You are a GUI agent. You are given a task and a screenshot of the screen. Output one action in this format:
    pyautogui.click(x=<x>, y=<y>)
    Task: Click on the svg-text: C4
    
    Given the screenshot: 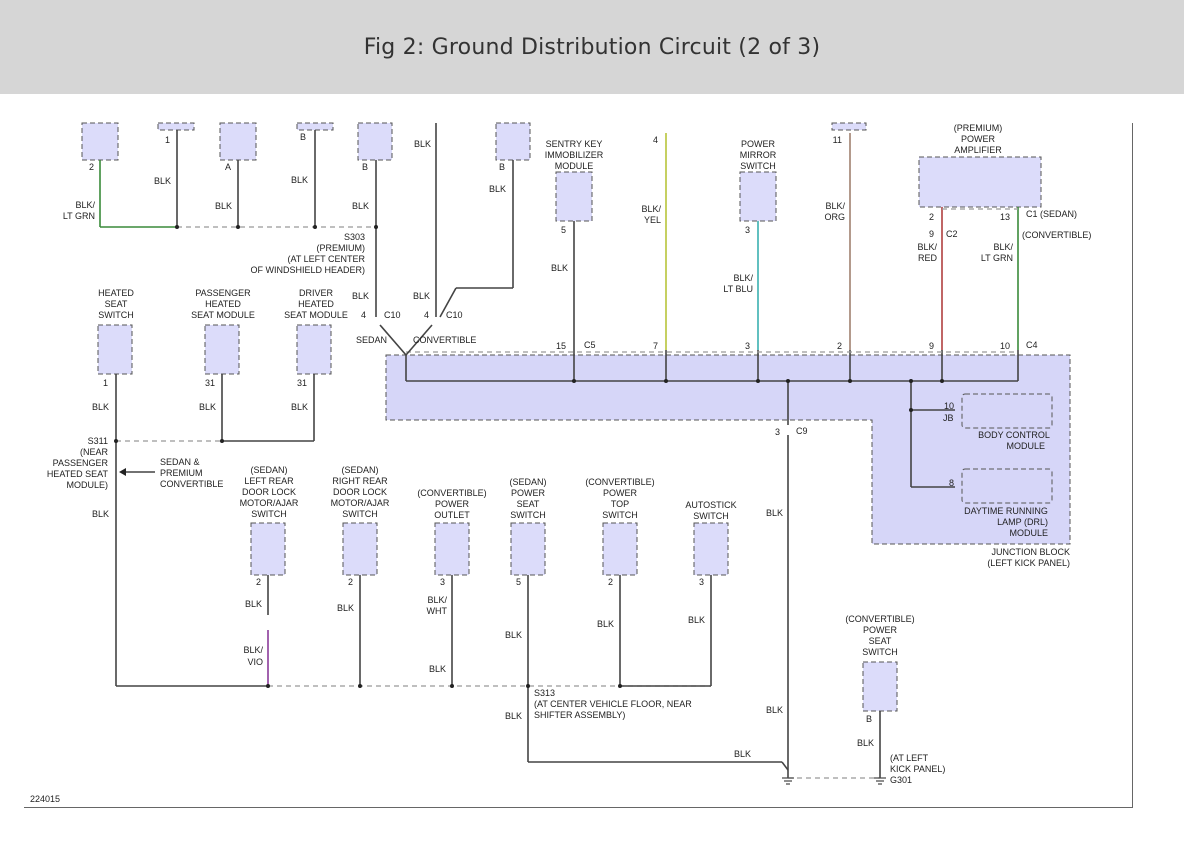 What is the action you would take?
    pyautogui.click(x=1032, y=345)
    